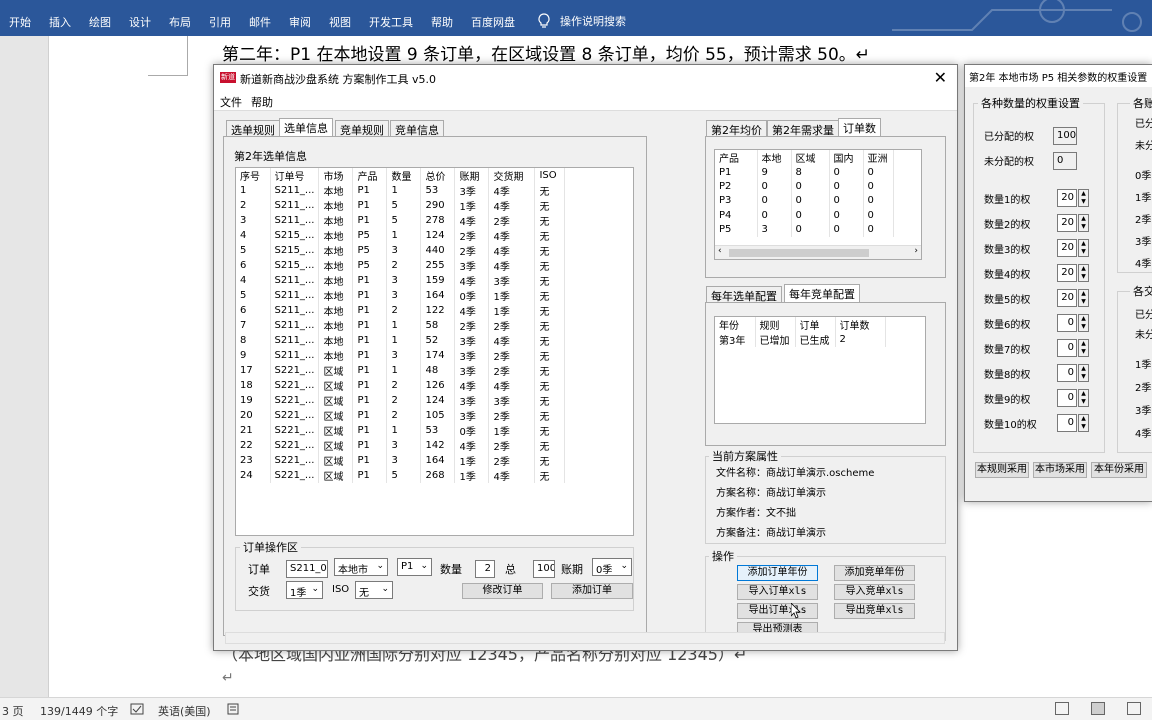  I want to click on status-language: 英语(美国), so click(184, 711).